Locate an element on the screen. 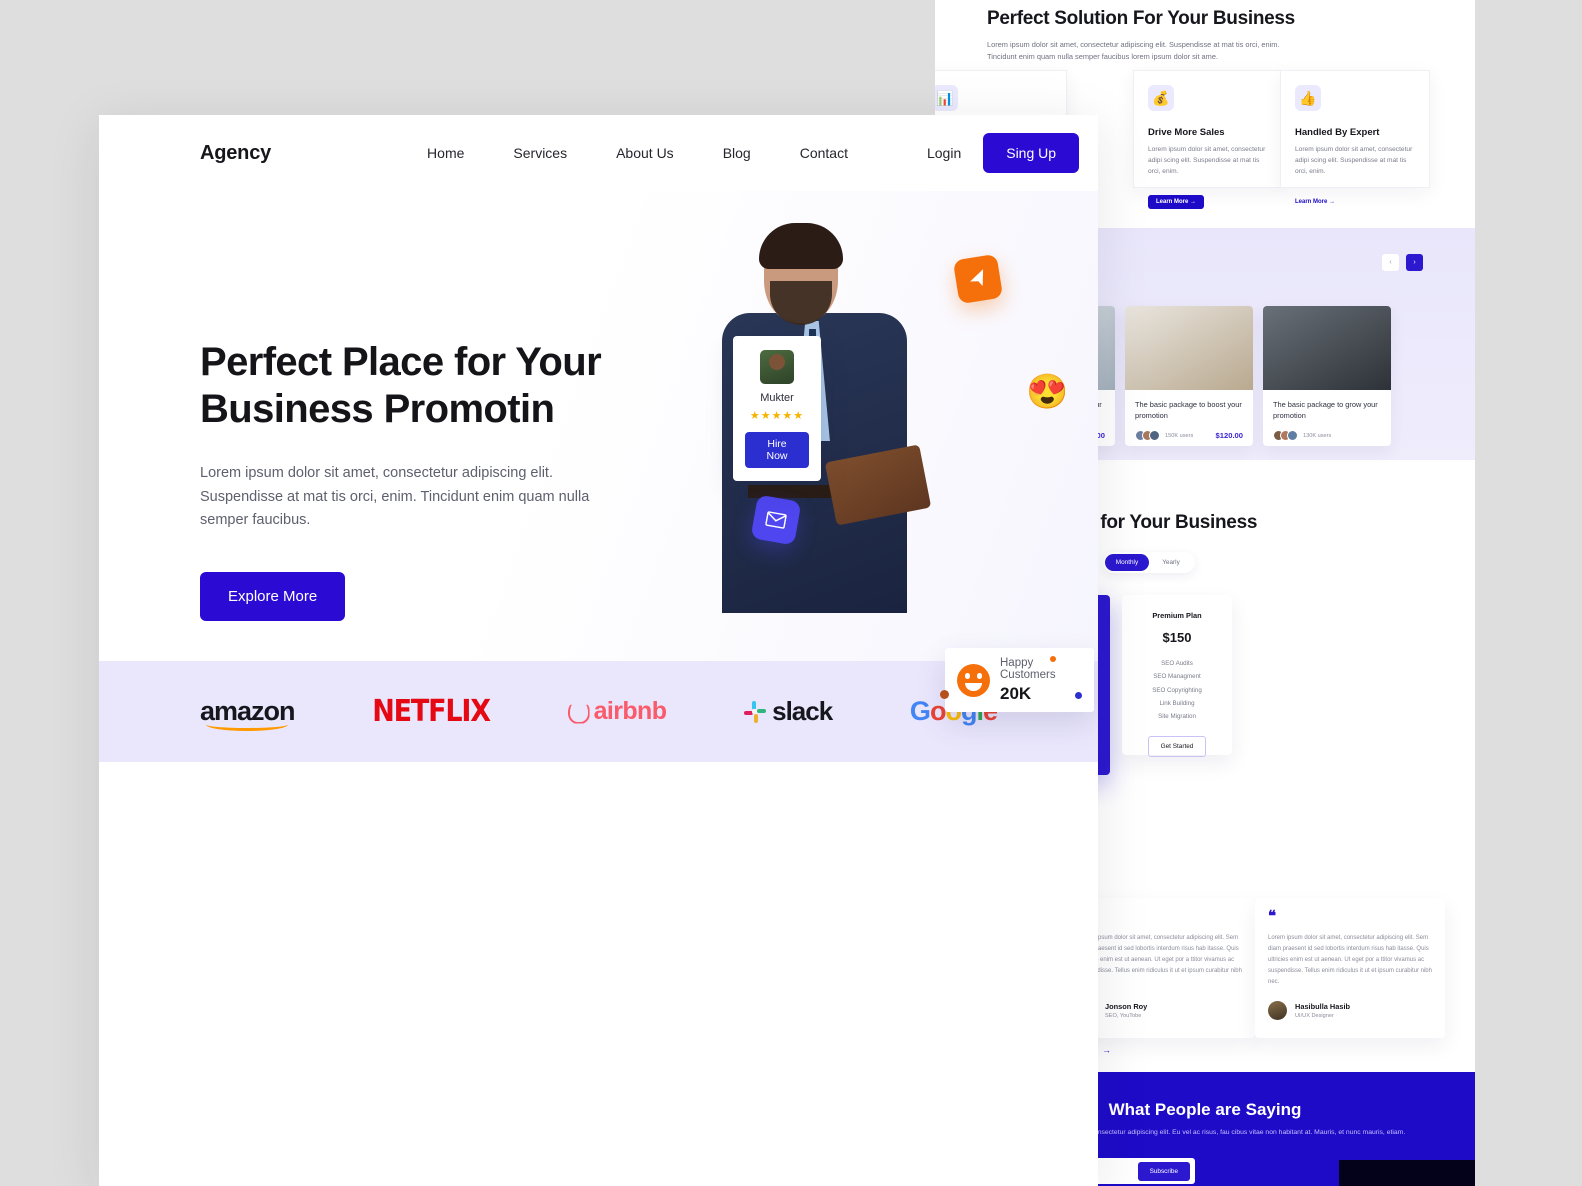 The width and height of the screenshot is (1582, 1186). money-bag-icon: 💰 is located at coordinates (1161, 98).